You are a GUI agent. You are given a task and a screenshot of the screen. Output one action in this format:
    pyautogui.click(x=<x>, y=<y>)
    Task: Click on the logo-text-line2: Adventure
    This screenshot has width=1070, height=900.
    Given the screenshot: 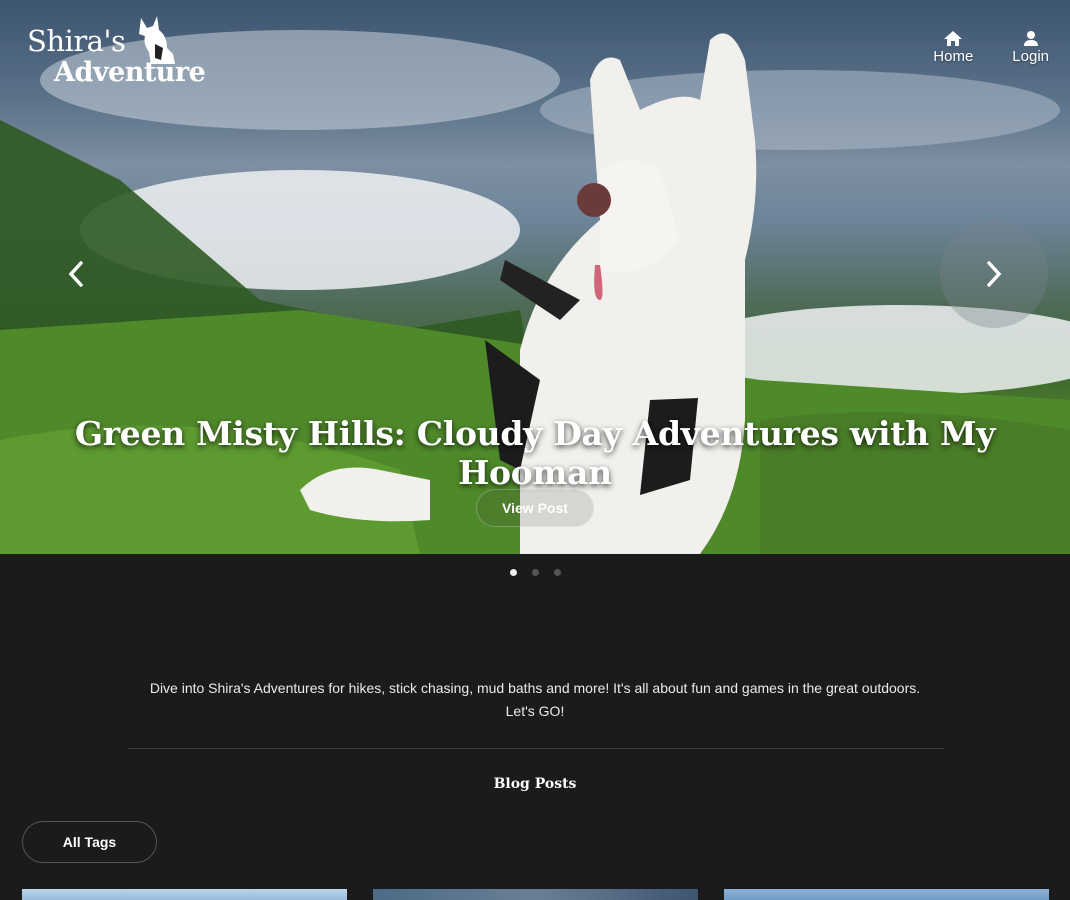 What is the action you would take?
    pyautogui.click(x=130, y=72)
    